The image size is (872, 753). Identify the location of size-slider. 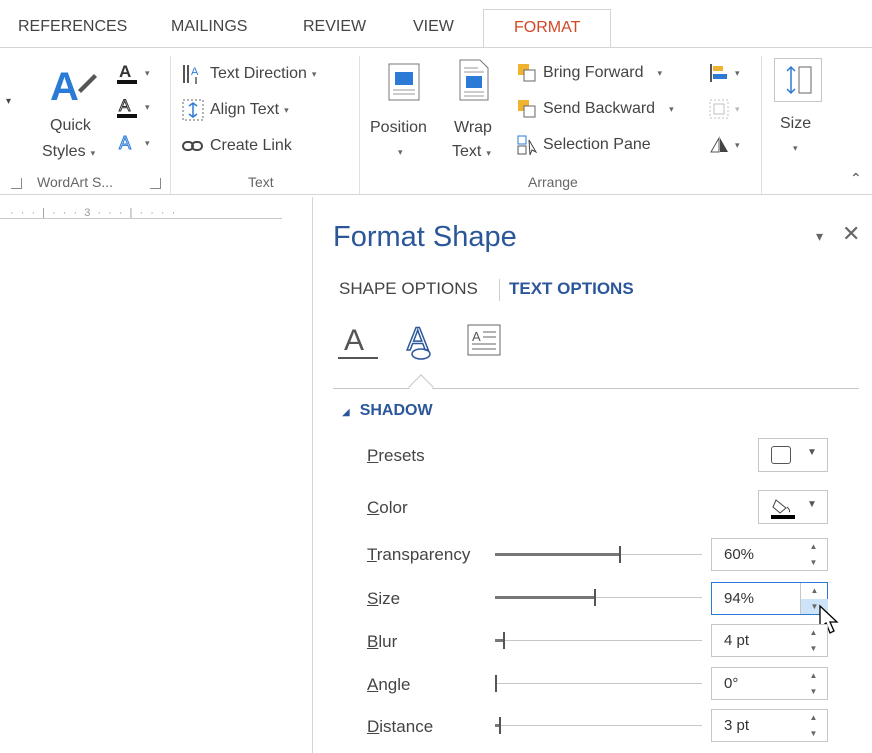
(598, 597).